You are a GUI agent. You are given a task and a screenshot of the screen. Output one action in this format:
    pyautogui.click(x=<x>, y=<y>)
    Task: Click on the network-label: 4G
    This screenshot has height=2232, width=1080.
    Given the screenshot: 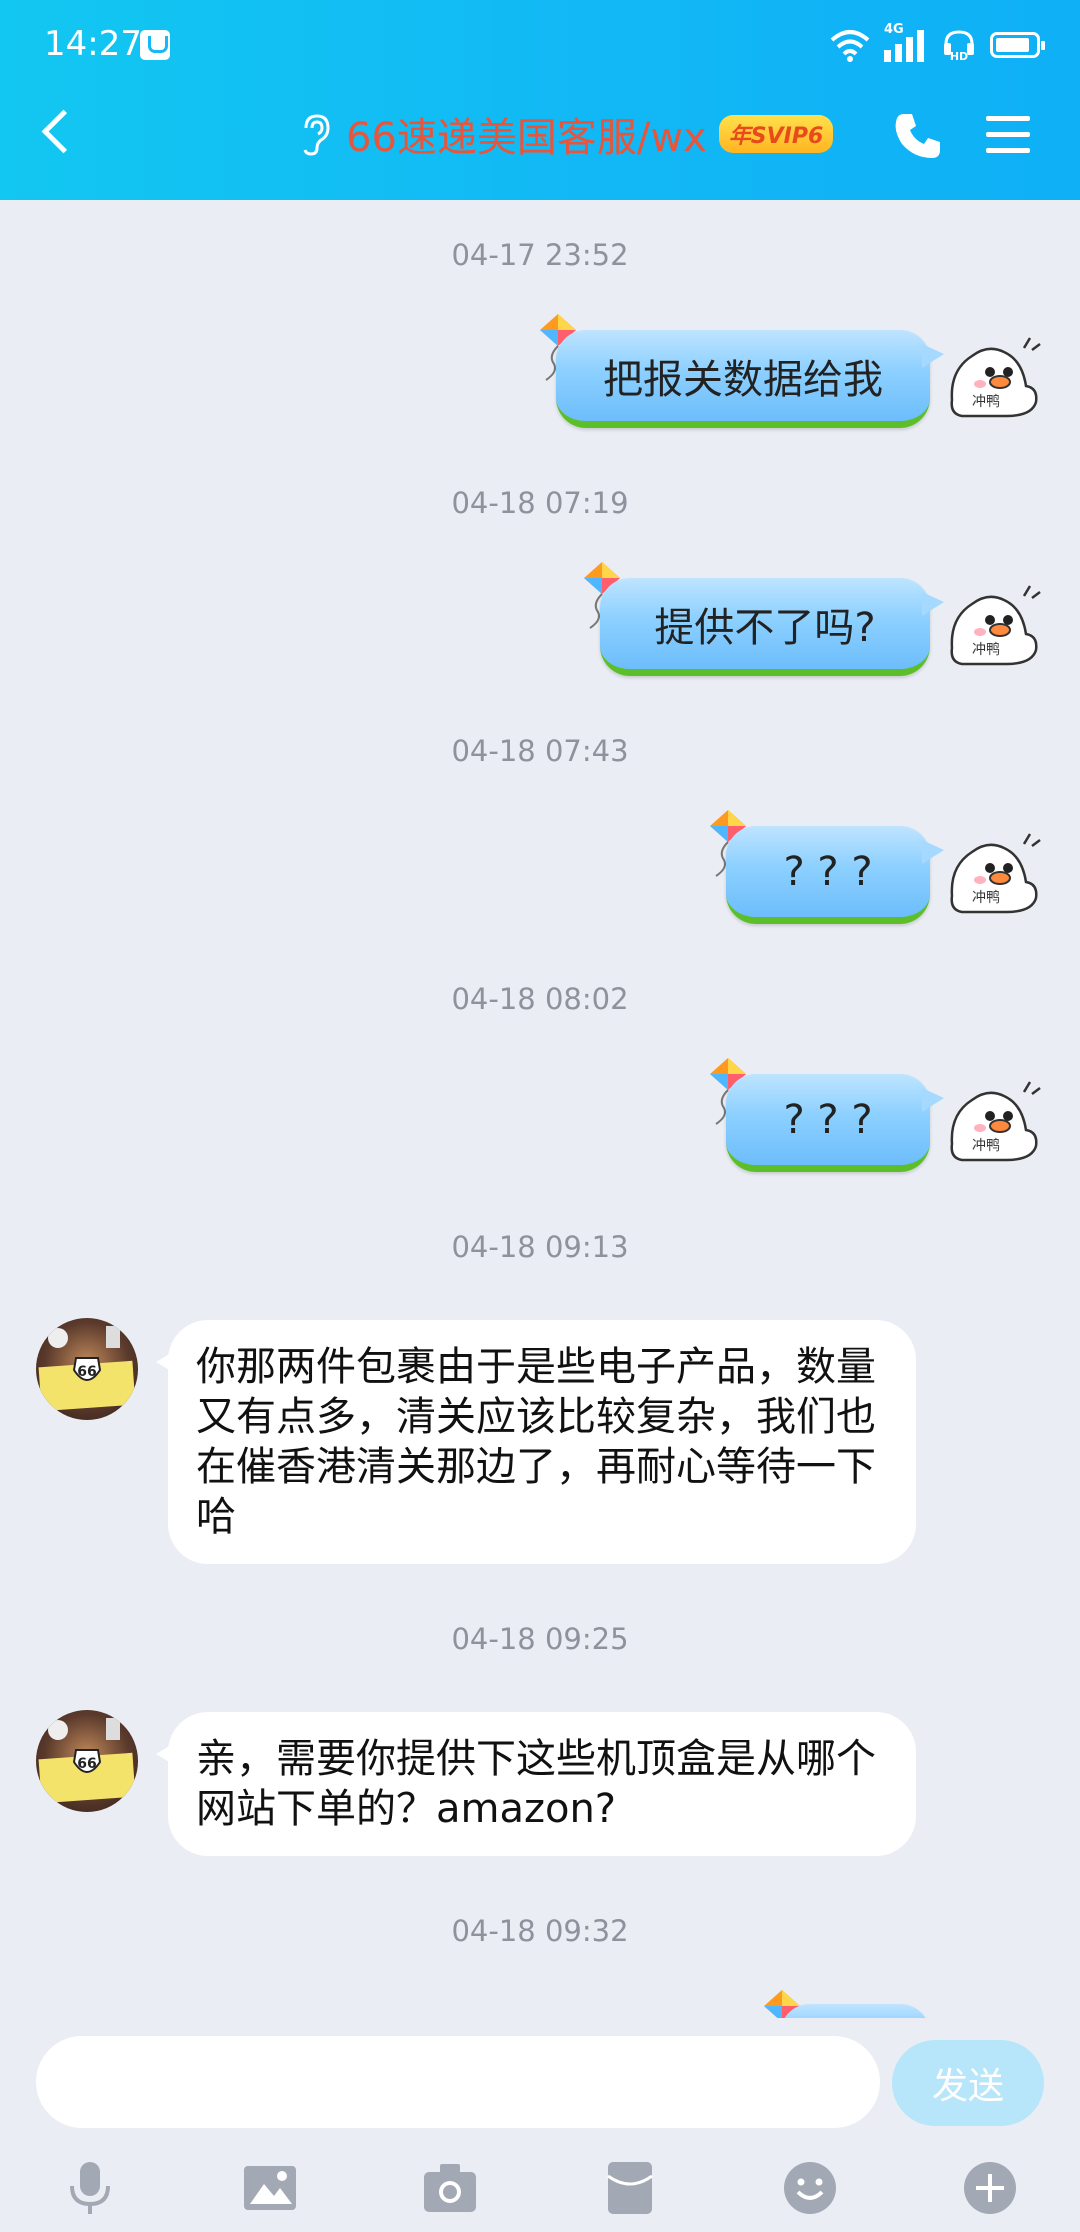 What is the action you would take?
    pyautogui.click(x=894, y=29)
    